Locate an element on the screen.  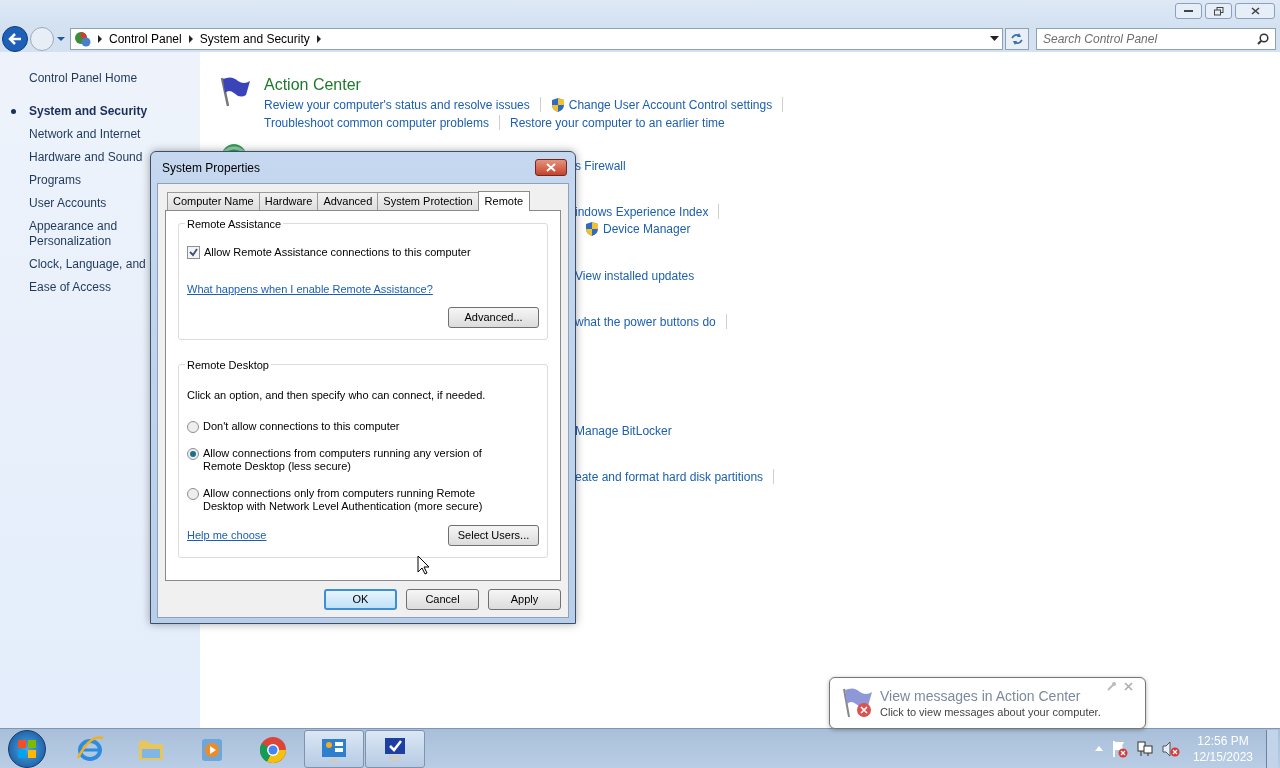
balloon-text: Click to view messages about your computer. is located at coordinates (990, 712).